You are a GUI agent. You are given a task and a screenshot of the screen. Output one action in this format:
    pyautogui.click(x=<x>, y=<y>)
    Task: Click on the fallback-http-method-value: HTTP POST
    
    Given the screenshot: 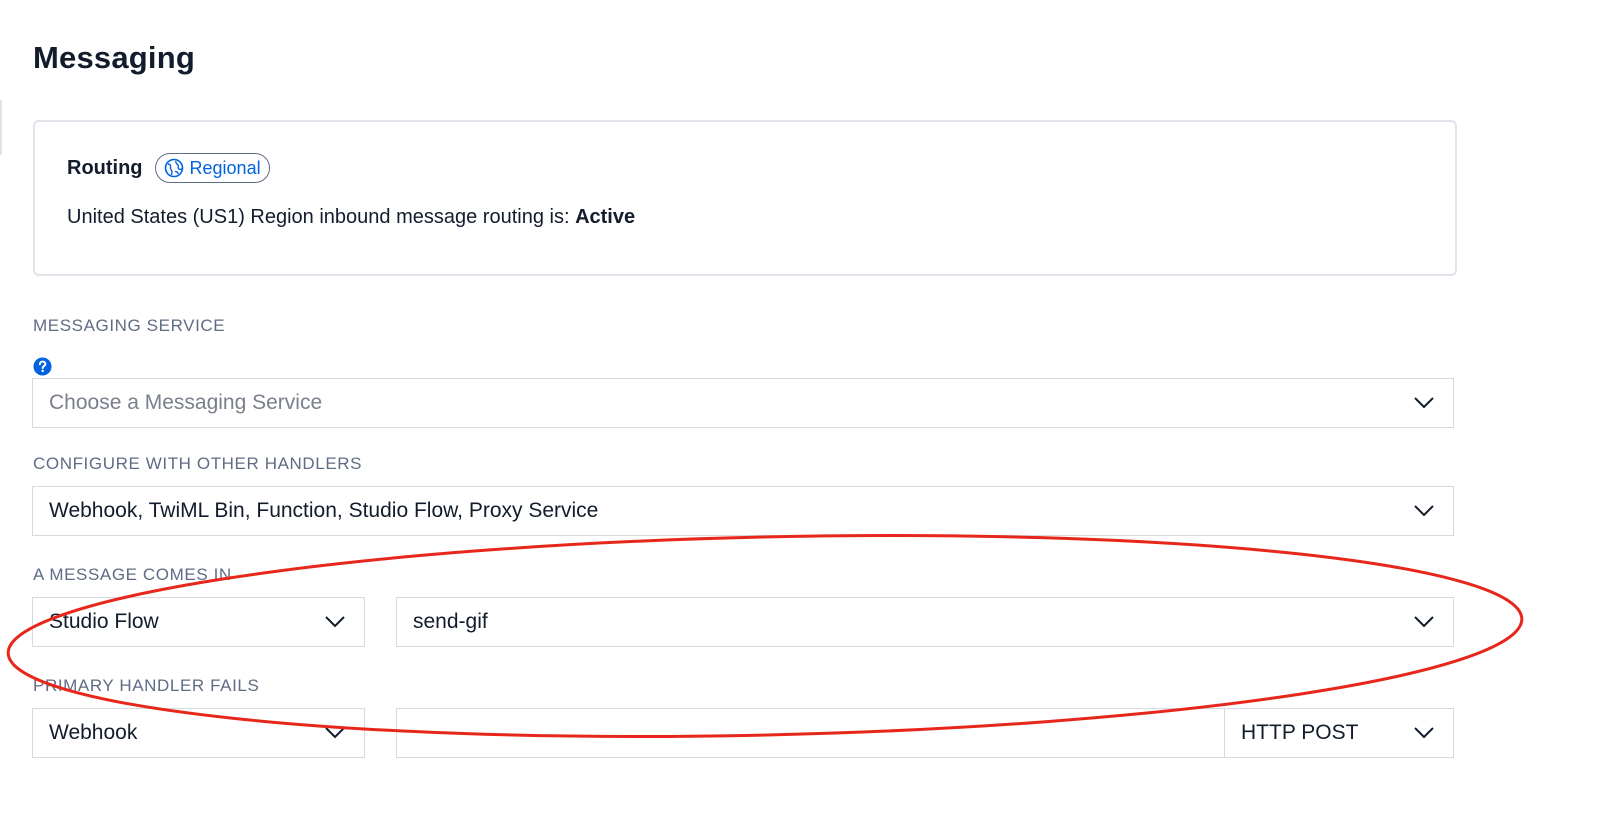 What is the action you would take?
    pyautogui.click(x=1300, y=732)
    